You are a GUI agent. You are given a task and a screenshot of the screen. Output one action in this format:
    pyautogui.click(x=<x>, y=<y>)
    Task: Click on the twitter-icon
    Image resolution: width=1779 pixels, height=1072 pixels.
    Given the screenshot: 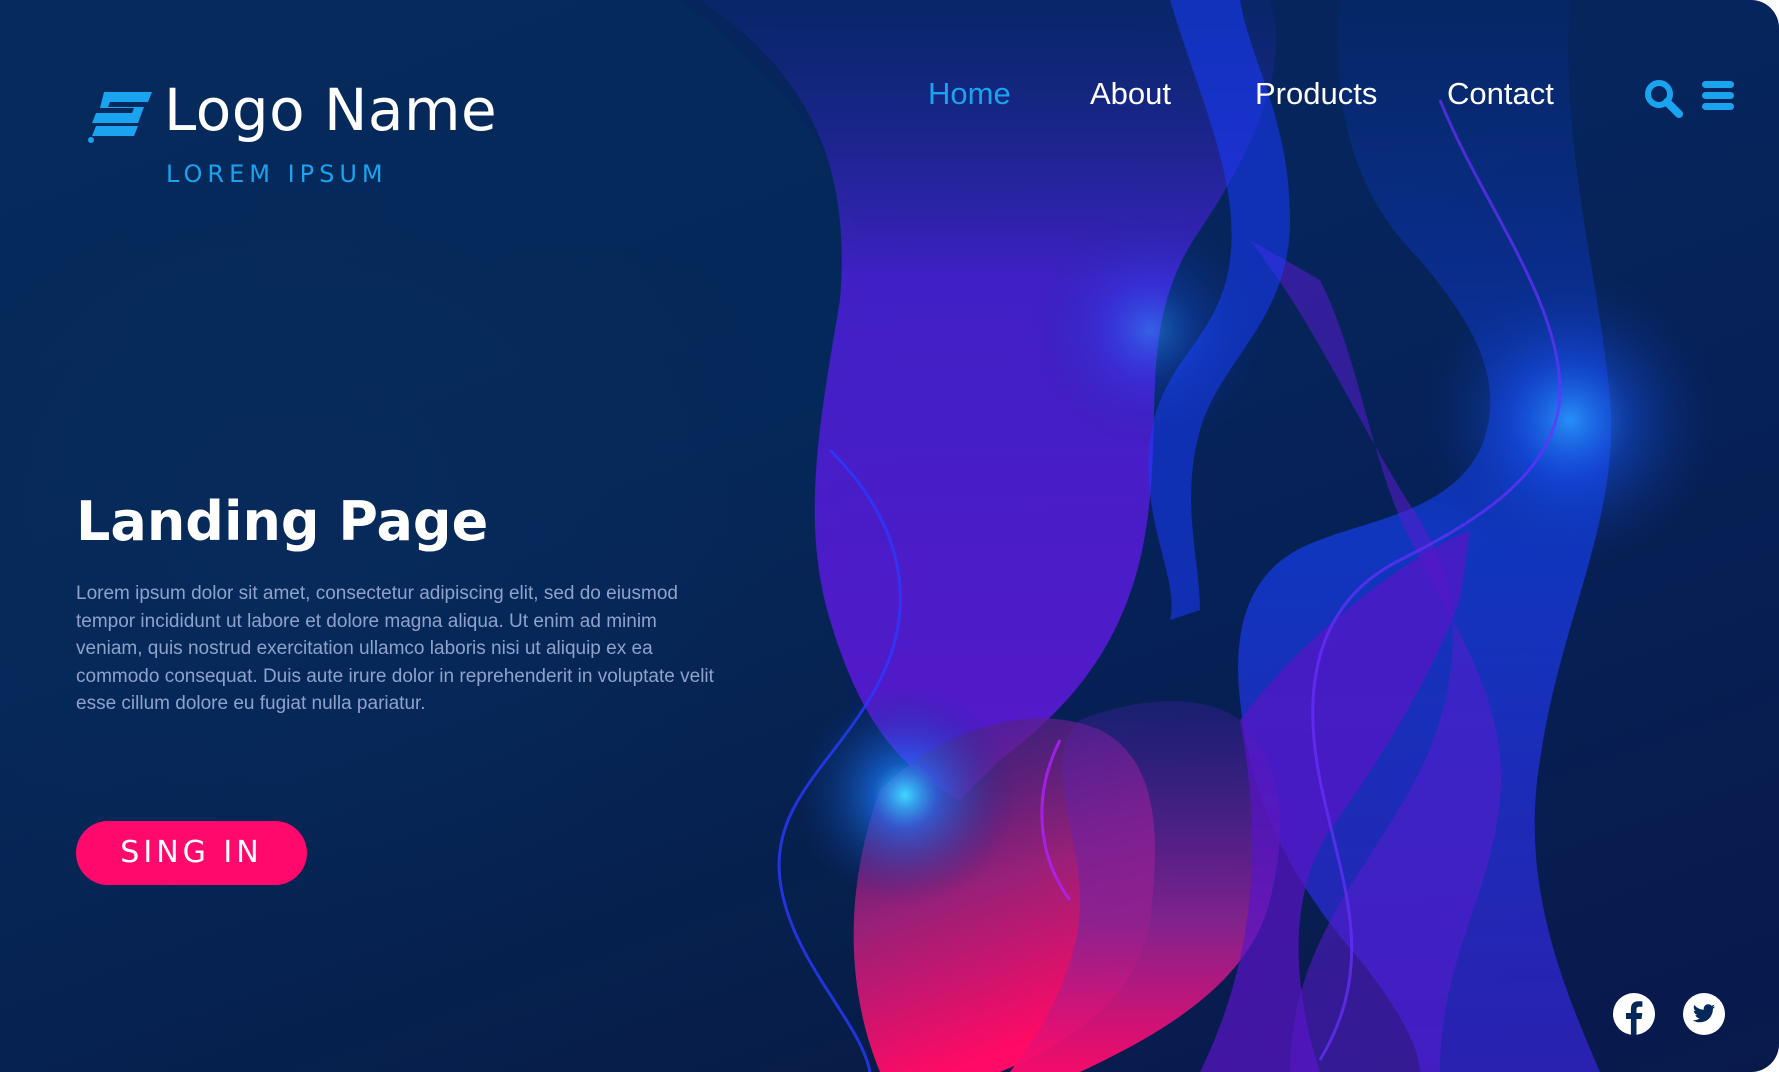 What is the action you would take?
    pyautogui.click(x=1704, y=1014)
    